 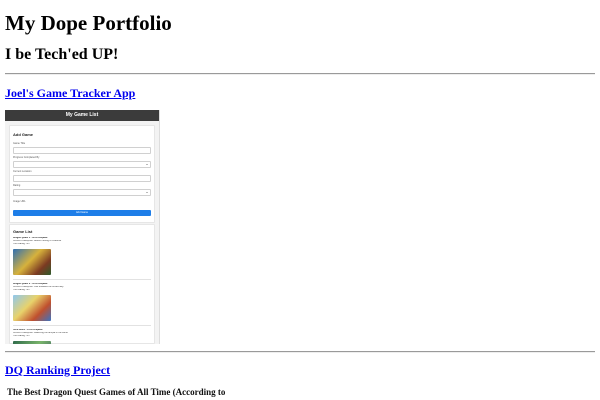 What do you see at coordinates (23, 134) in the screenshot?
I see `add-game-title: Add Game` at bounding box center [23, 134].